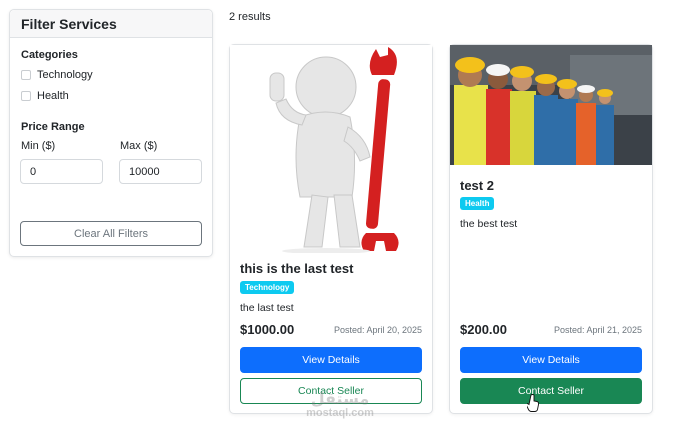 The width and height of the screenshot is (681, 437). I want to click on categories-heading: Categories, so click(49, 55).